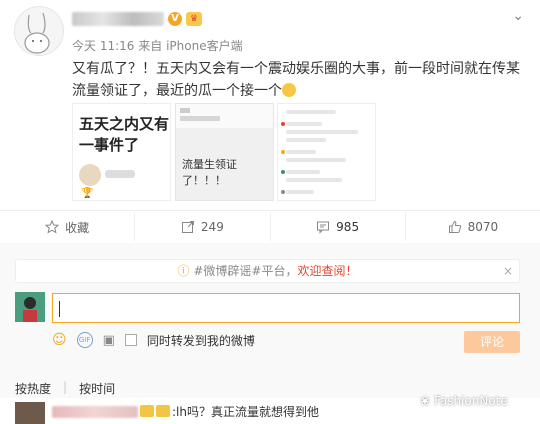  Describe the element at coordinates (194, 19) in the screenshot. I see `vip-badge-icon: ♛` at that location.